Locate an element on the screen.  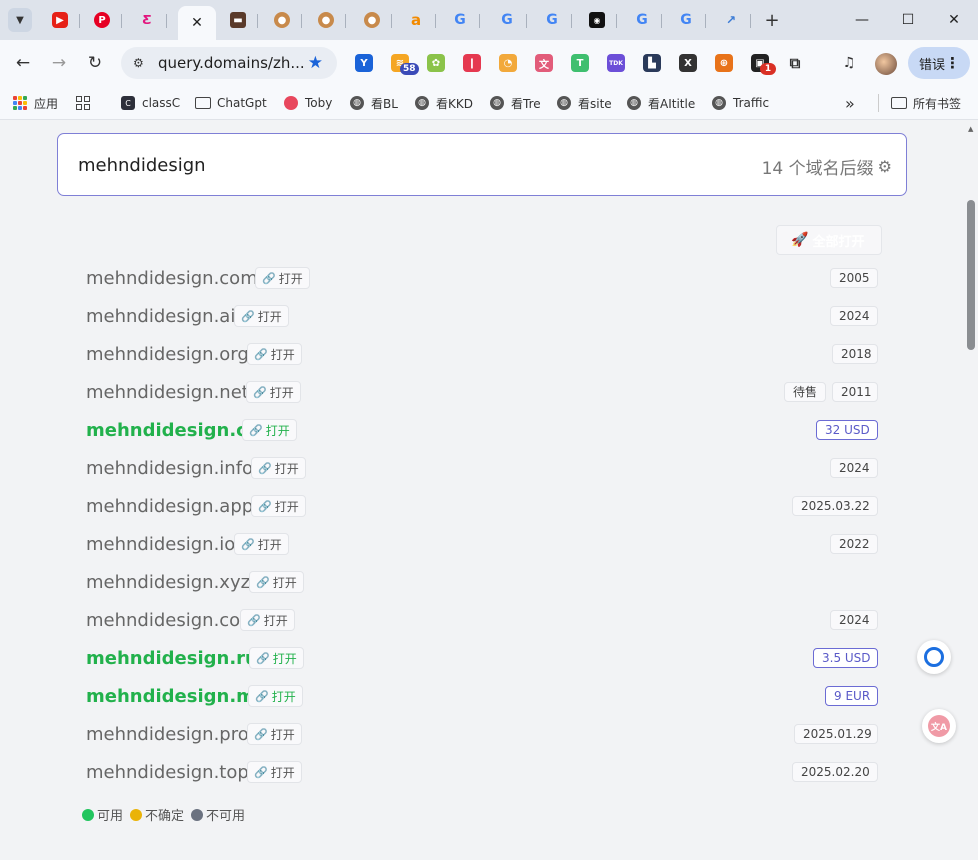
tab-ahrefs: a is located at coordinates (416, 20).